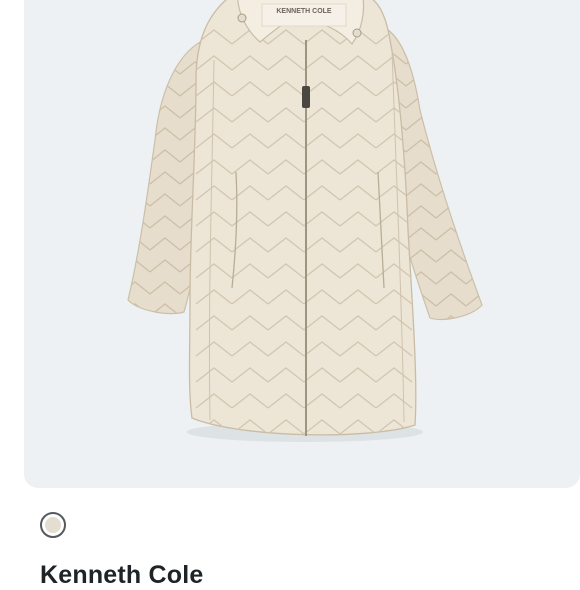 The image size is (580, 590). What do you see at coordinates (122, 575) in the screenshot?
I see `brand-name: Kenneth Cole` at bounding box center [122, 575].